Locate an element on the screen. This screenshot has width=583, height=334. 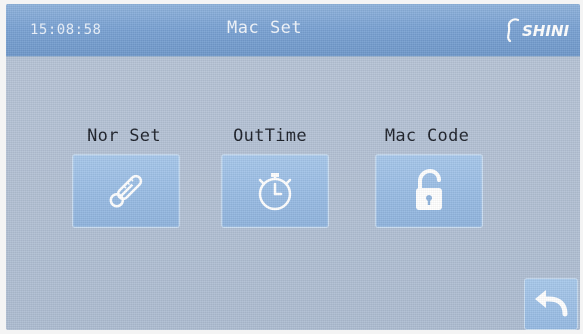
mac-code-label: Mac Code is located at coordinates (427, 136).